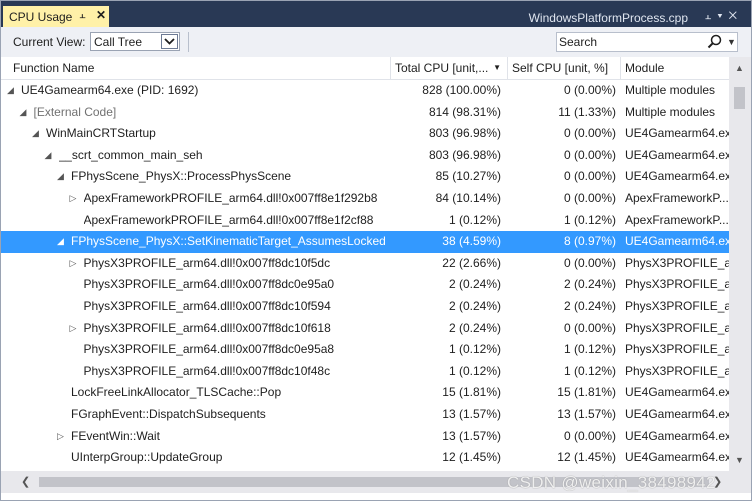 Image resolution: width=752 pixels, height=501 pixels. Describe the element at coordinates (118, 42) in the screenshot. I see `current-view-value: Call Tree` at that location.